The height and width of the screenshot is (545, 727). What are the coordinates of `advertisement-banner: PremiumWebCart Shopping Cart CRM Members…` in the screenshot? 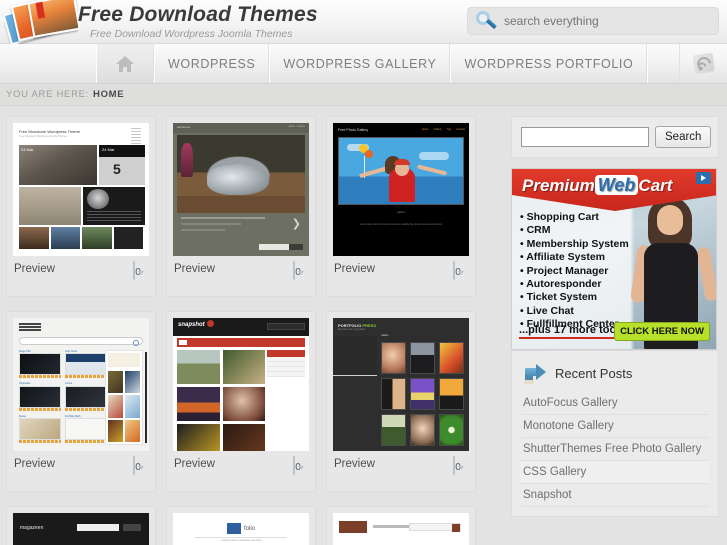 It's located at (614, 259).